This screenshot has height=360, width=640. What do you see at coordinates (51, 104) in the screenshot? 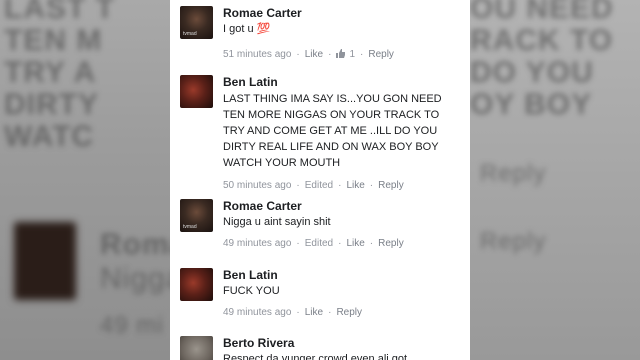
I see `backdrop-text: DIRTY` at bounding box center [51, 104].